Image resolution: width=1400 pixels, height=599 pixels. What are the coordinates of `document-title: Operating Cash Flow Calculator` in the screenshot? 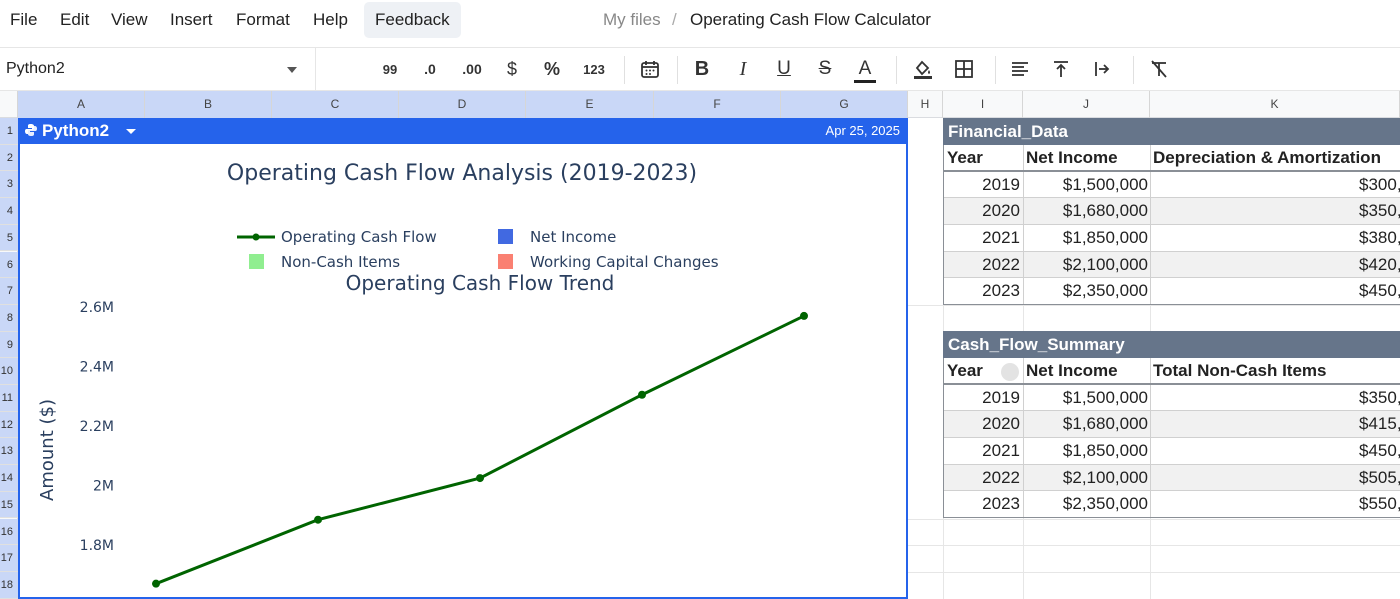 It's located at (810, 20).